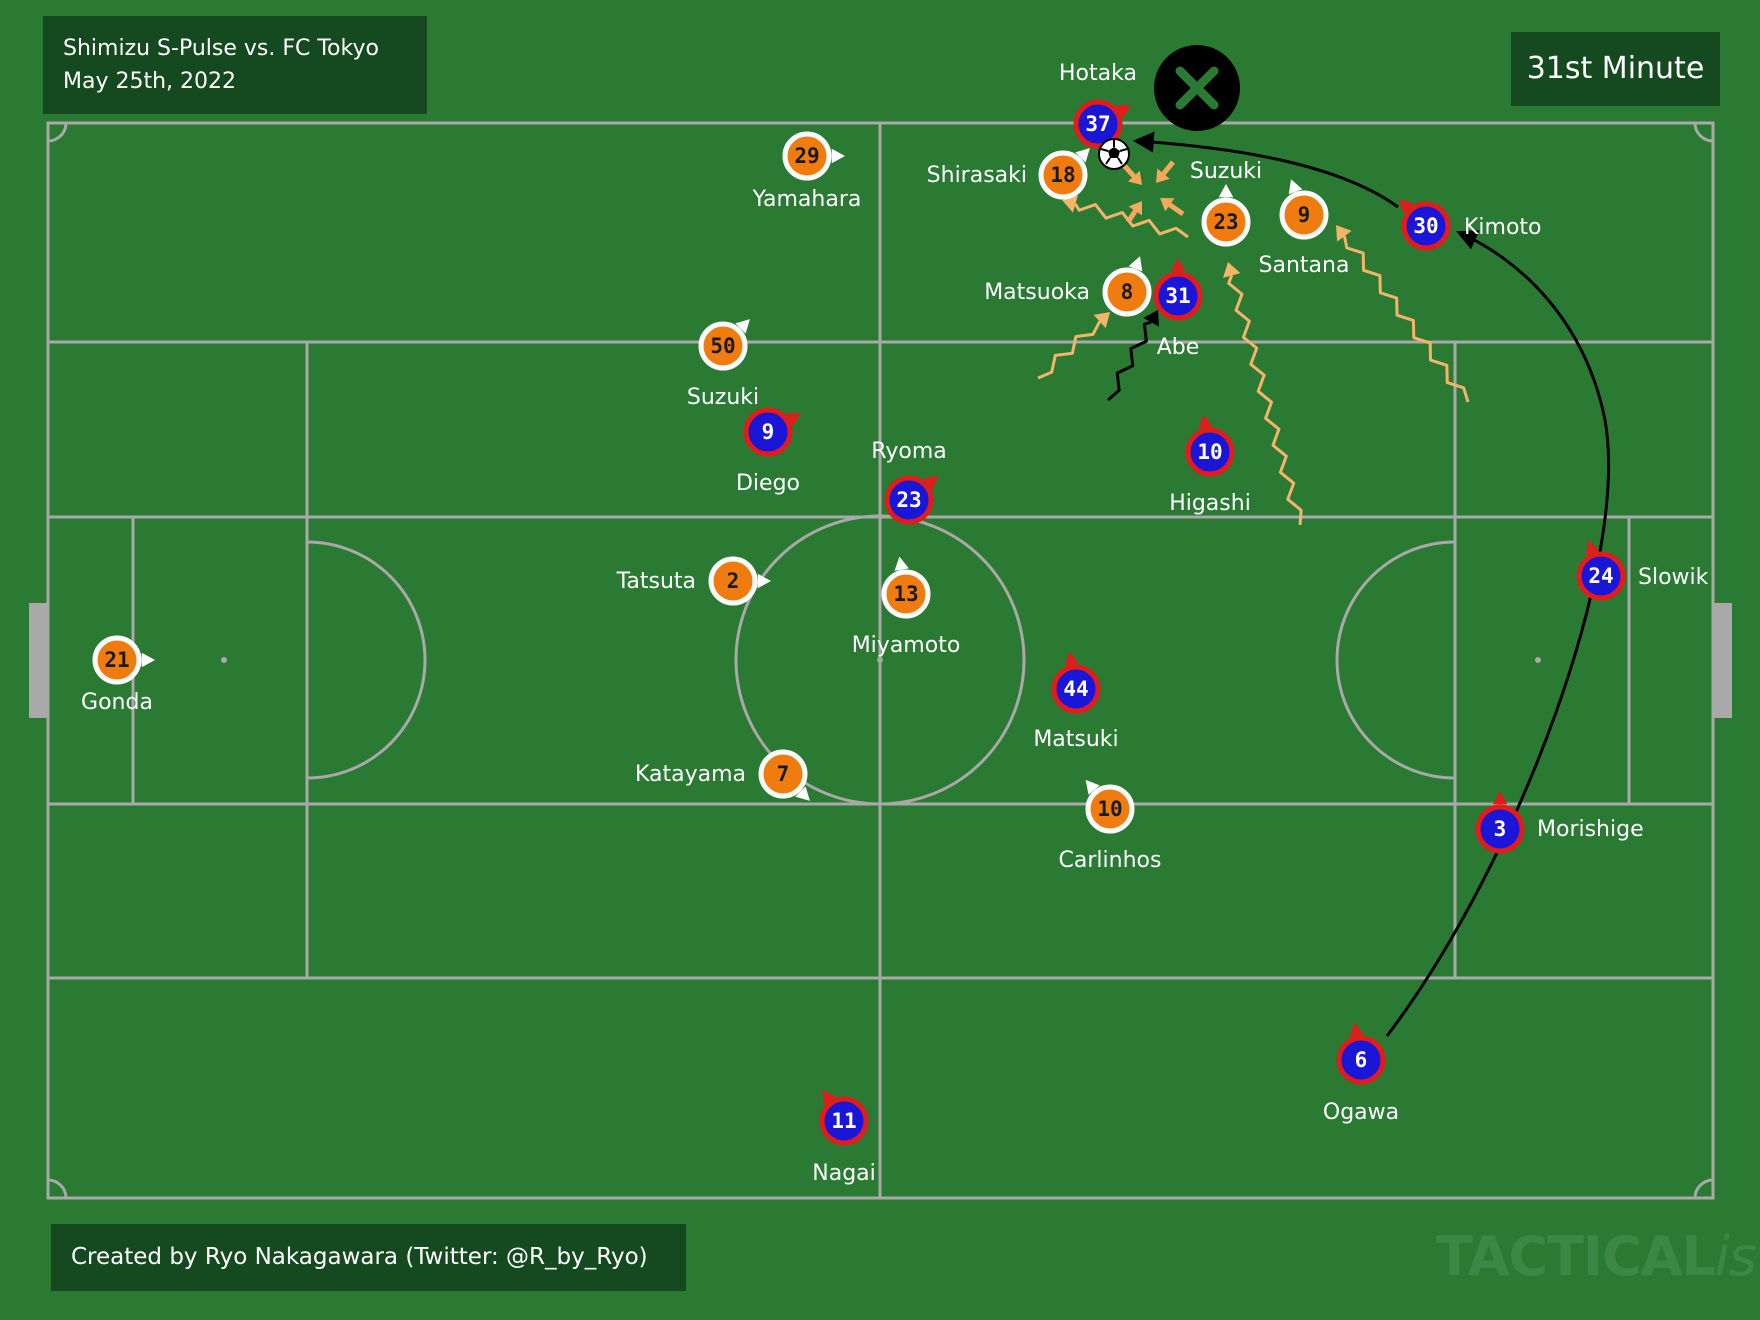  What do you see at coordinates (1076, 701) in the screenshot?
I see `player-tokyo-44: 44 Matsuki` at bounding box center [1076, 701].